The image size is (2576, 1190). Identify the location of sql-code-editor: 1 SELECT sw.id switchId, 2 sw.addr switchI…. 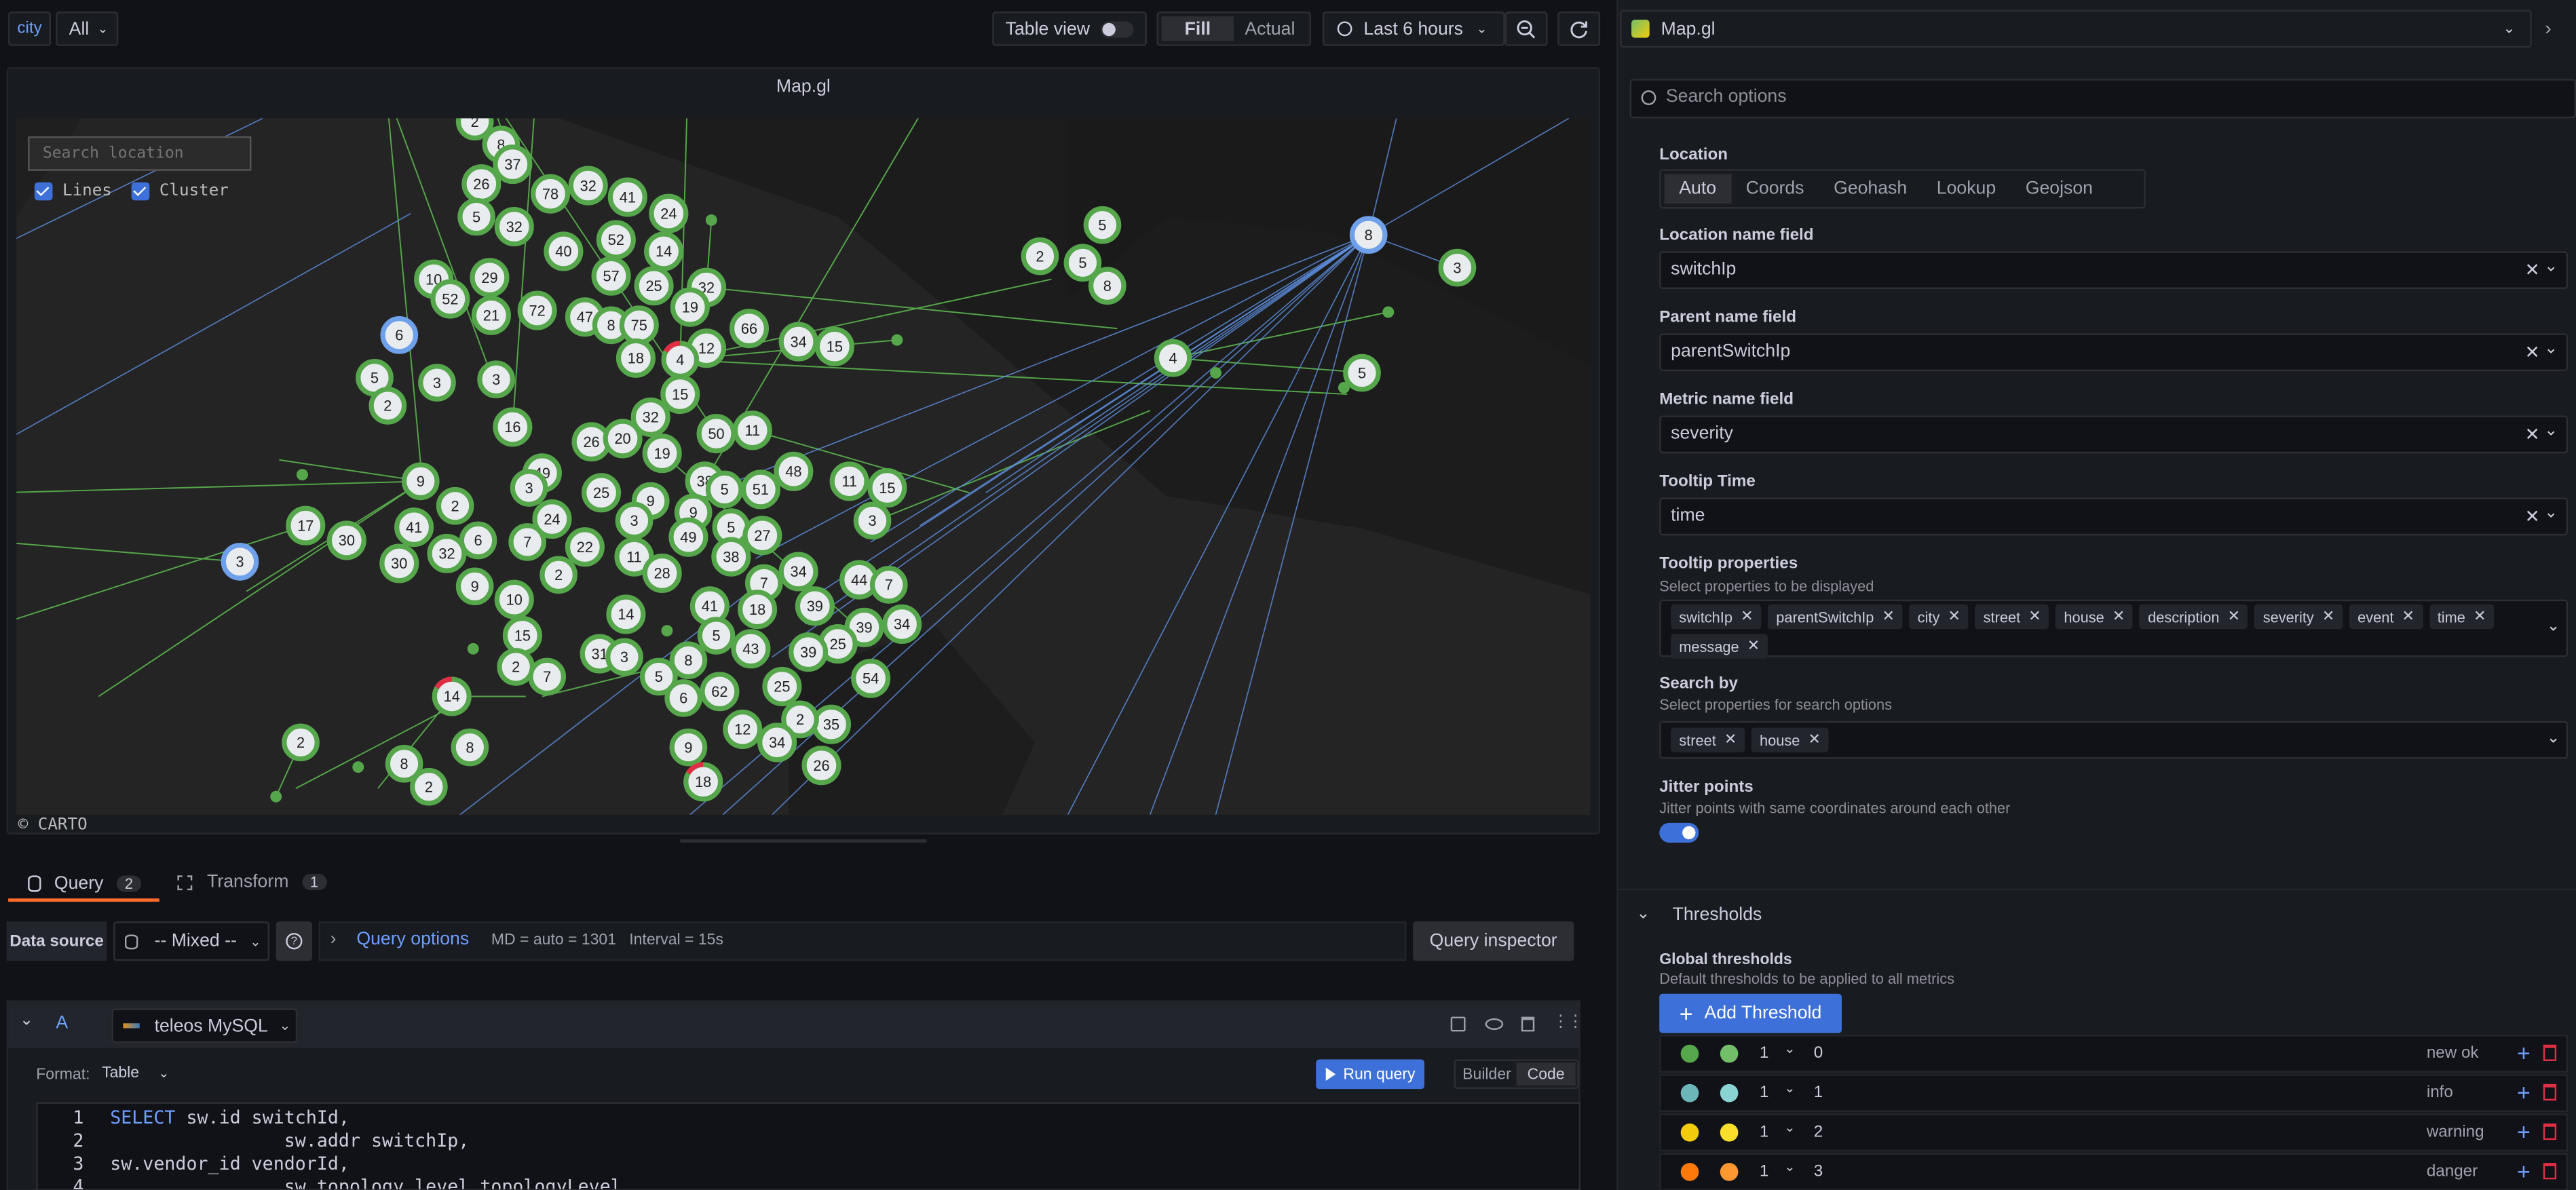
(809, 1146).